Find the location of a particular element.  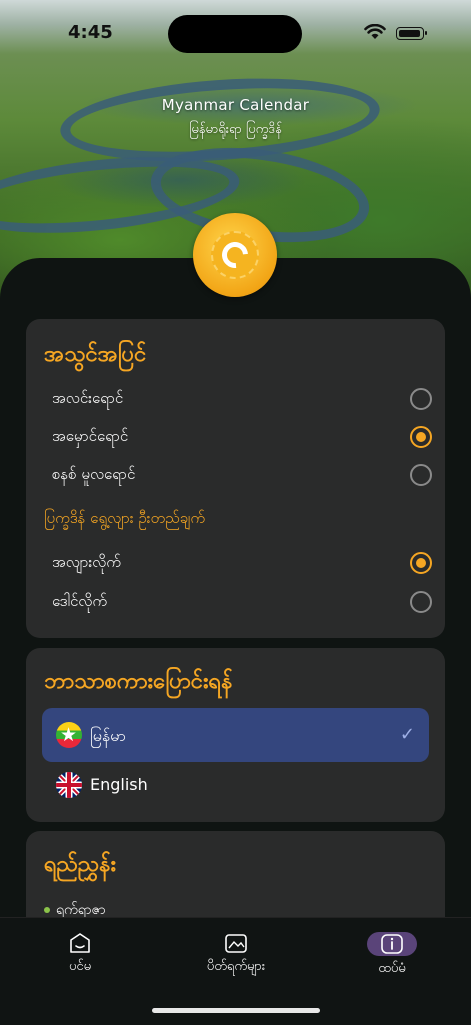

language-option-myanmar: မြန်မာ ✓ is located at coordinates (235, 735).